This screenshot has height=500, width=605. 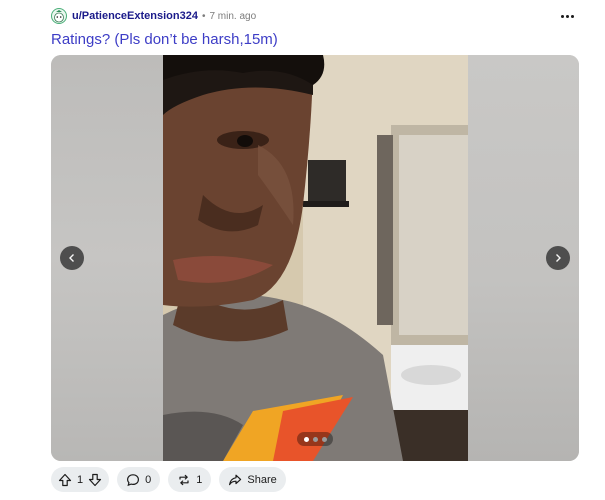 What do you see at coordinates (235, 479) in the screenshot?
I see `share-arrow-icon` at bounding box center [235, 479].